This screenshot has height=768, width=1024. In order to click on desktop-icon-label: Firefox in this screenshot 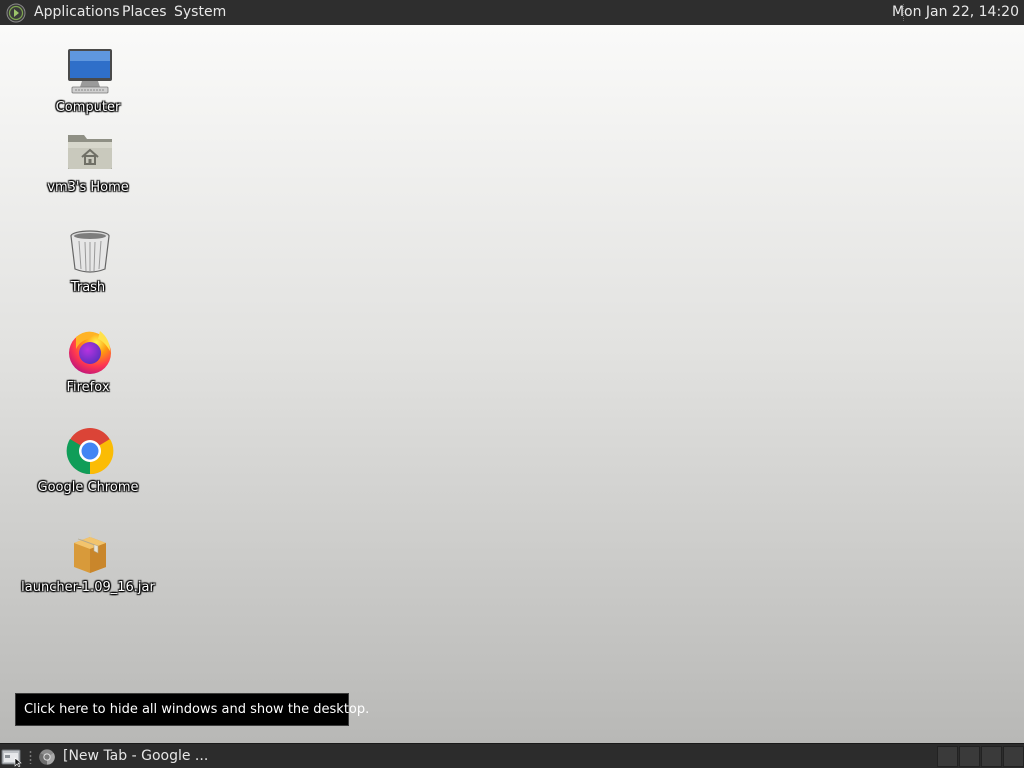, I will do `click(88, 387)`.